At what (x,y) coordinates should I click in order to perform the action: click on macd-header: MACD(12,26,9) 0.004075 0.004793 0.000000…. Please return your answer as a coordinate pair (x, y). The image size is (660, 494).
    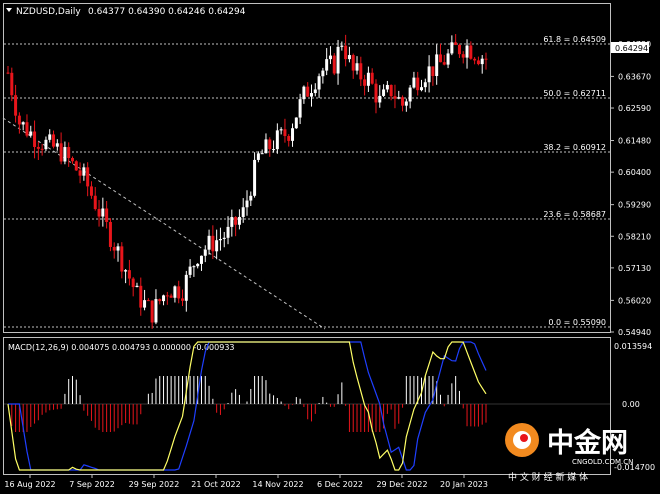
    Looking at the image, I should click on (121, 347).